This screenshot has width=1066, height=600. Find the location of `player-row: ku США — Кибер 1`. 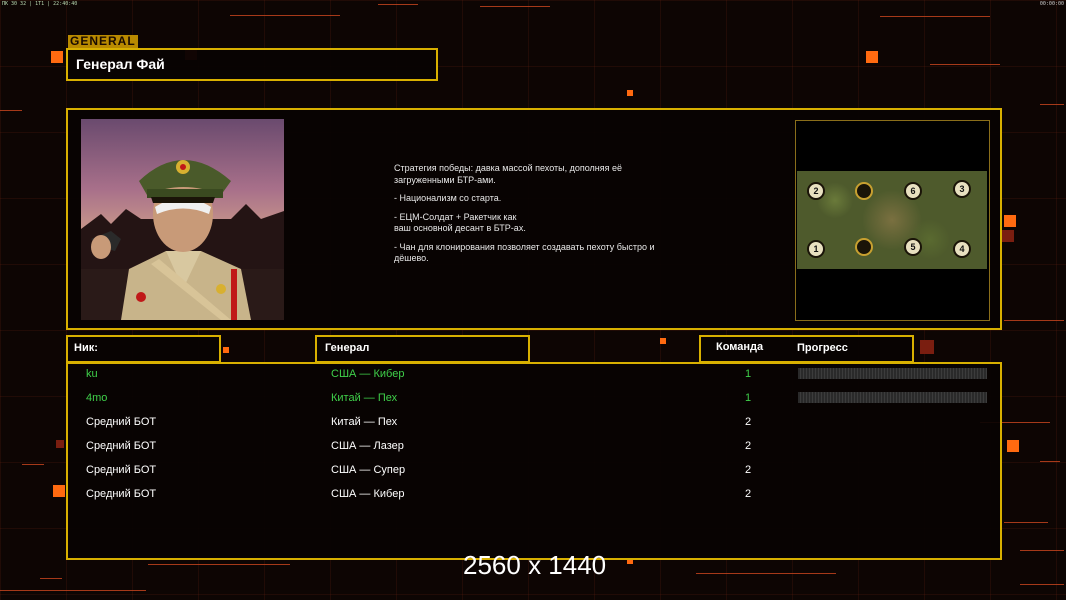

player-row: ku США — Кибер 1 is located at coordinates (534, 376).